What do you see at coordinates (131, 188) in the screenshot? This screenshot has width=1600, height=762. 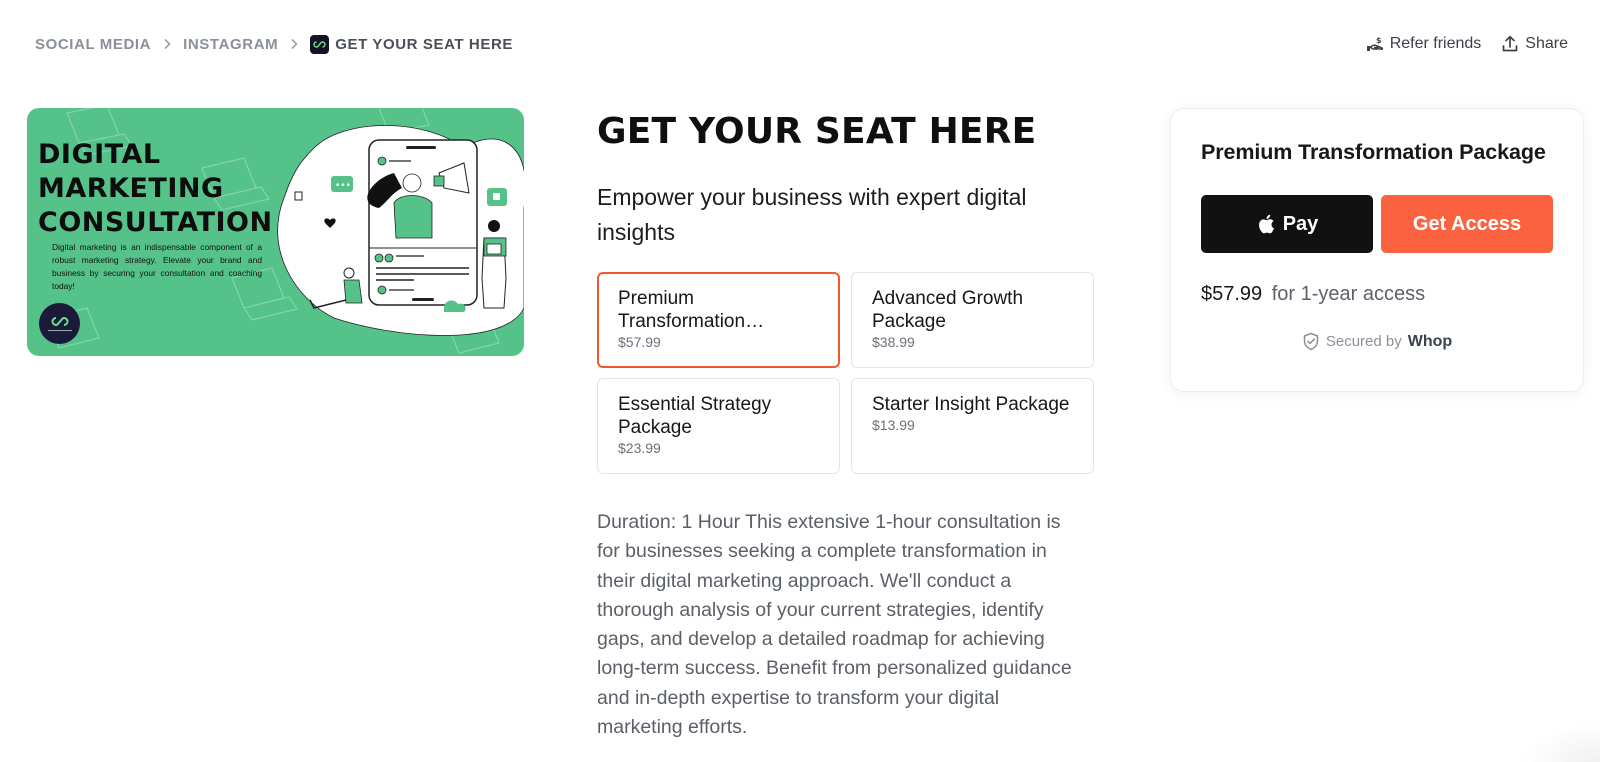 I see `hero-title-line: MARKETING` at bounding box center [131, 188].